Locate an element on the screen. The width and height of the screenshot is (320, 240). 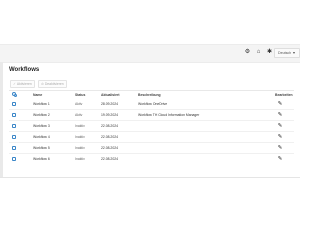
activate-label: Aktivieren is located at coordinates (24, 84).